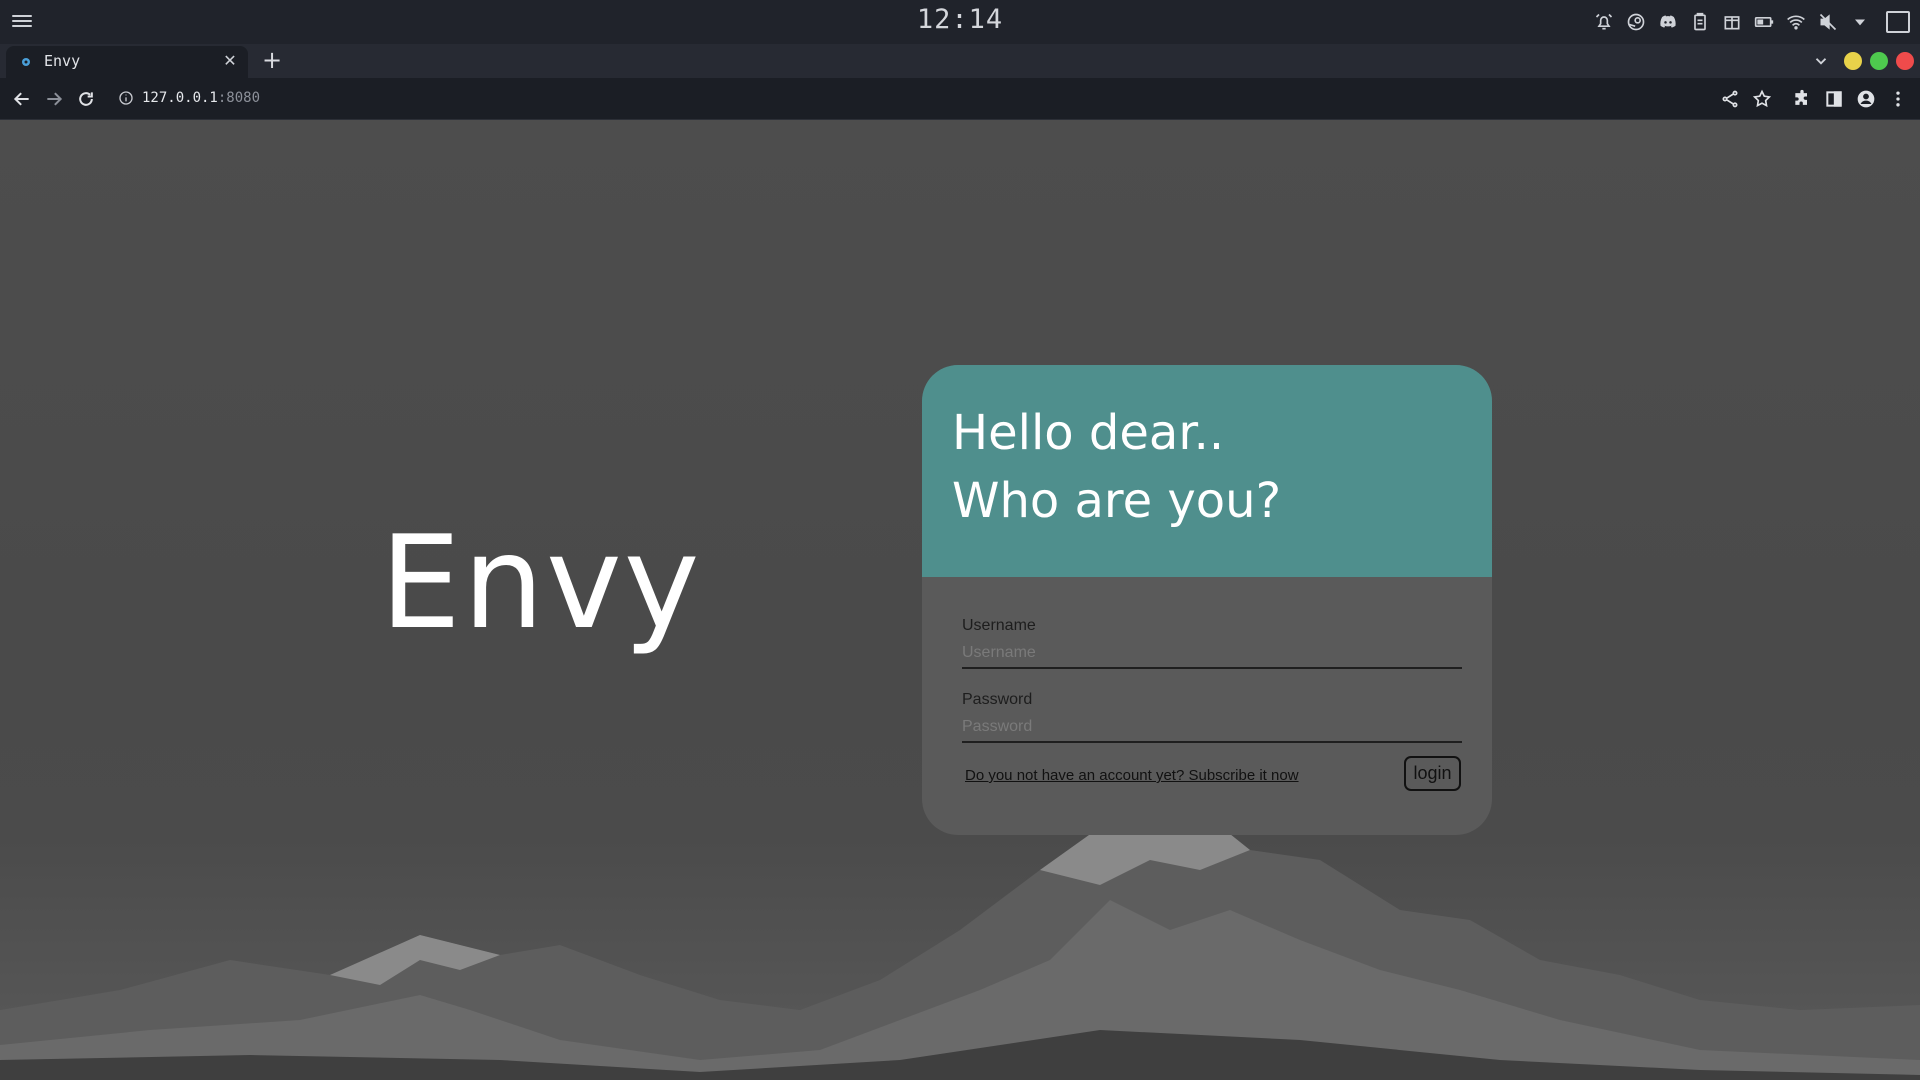 This screenshot has width=1920, height=1080. What do you see at coordinates (1898, 99) in the screenshot?
I see `kebab-menu-icon` at bounding box center [1898, 99].